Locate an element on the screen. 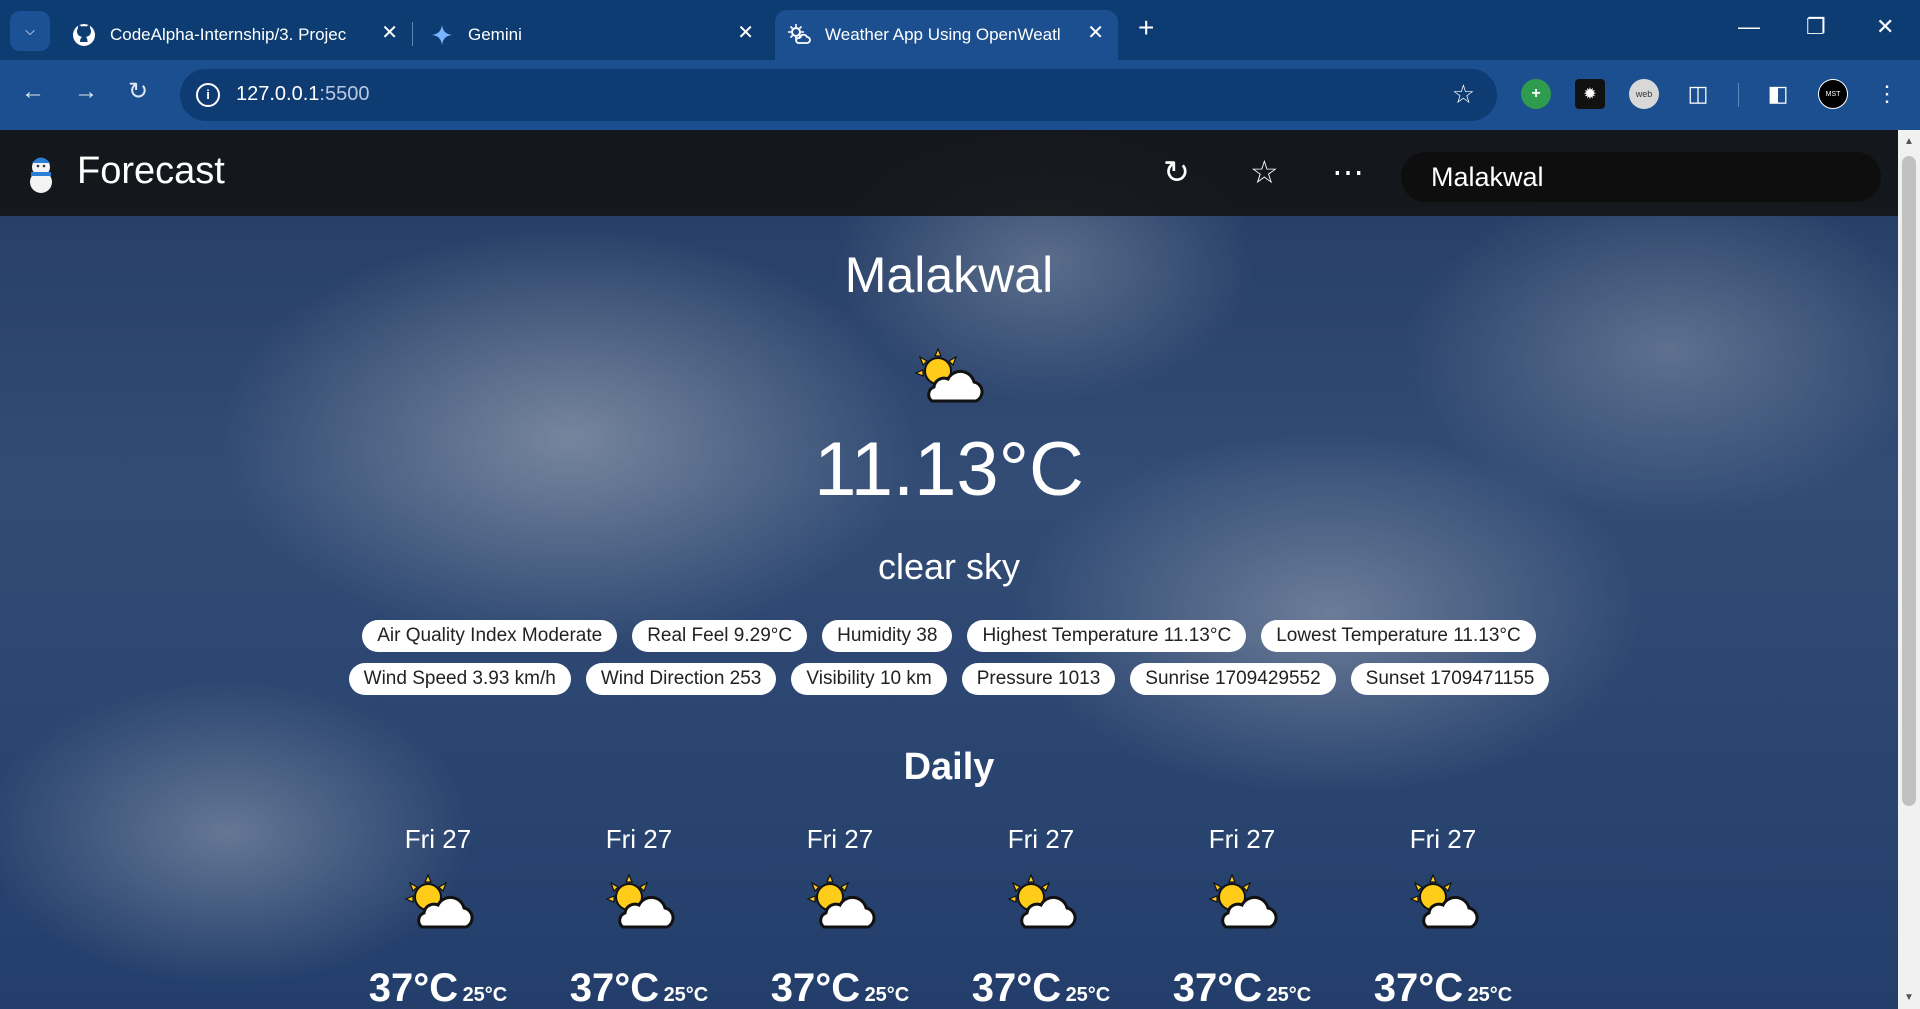  daily-section-title: Daily is located at coordinates (949, 767).